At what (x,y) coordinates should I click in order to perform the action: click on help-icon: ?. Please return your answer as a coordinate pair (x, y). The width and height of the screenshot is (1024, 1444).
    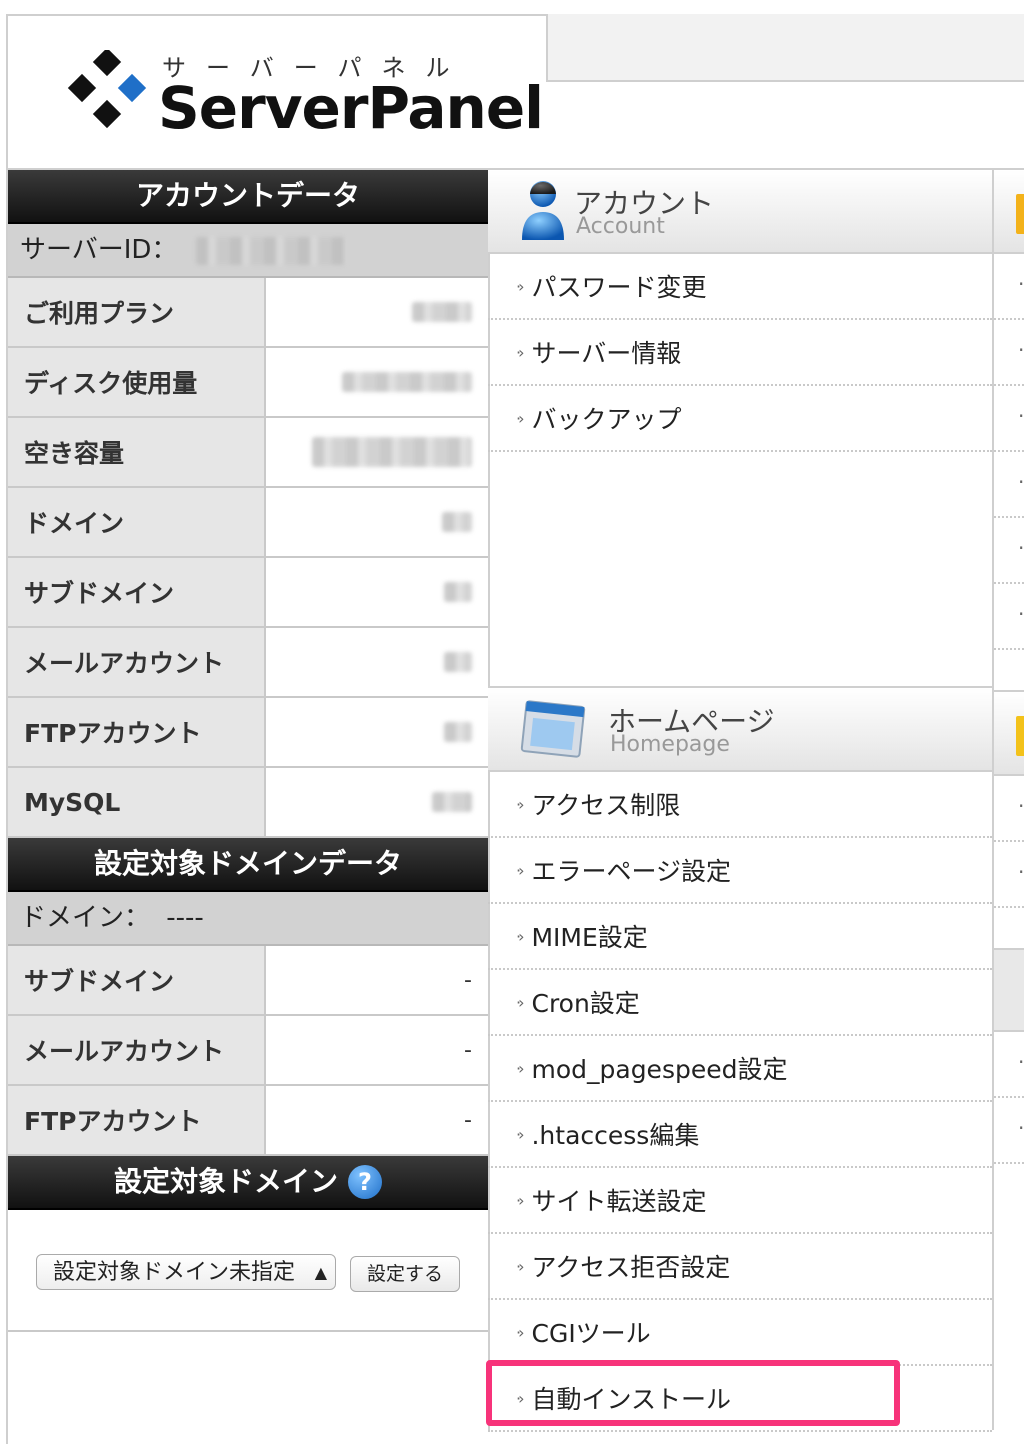
    Looking at the image, I should click on (365, 1182).